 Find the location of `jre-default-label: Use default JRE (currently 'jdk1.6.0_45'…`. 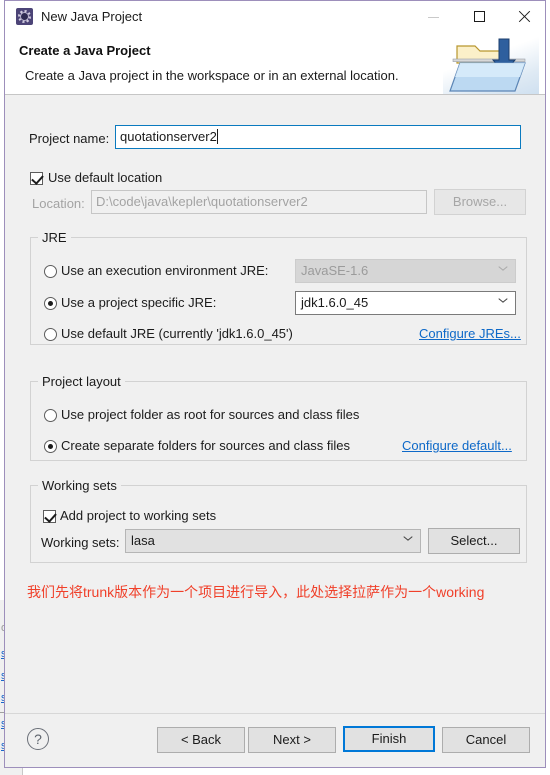

jre-default-label: Use default JRE (currently 'jdk1.6.0_45'… is located at coordinates (177, 333).